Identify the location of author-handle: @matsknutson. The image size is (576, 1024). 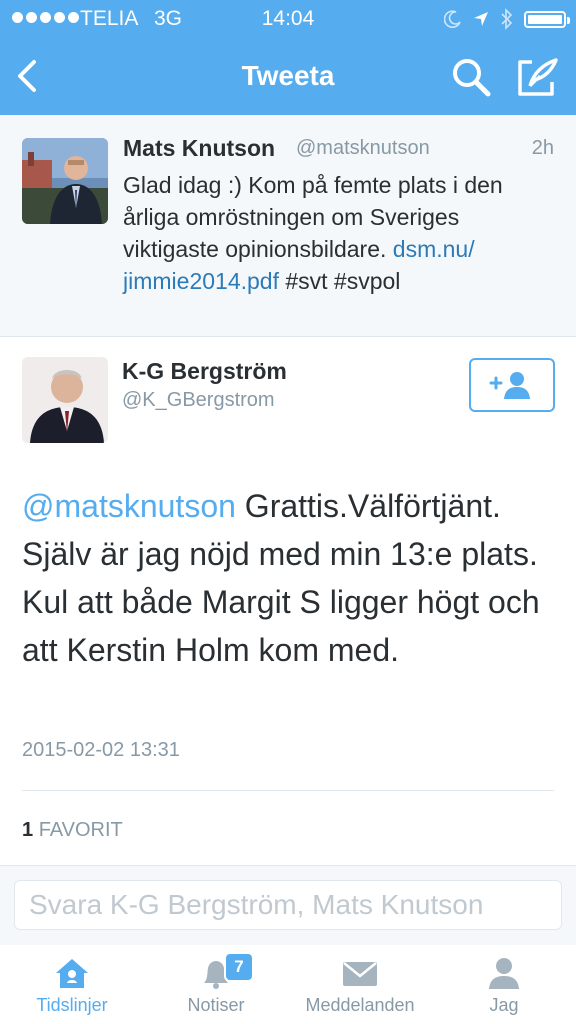
(363, 148).